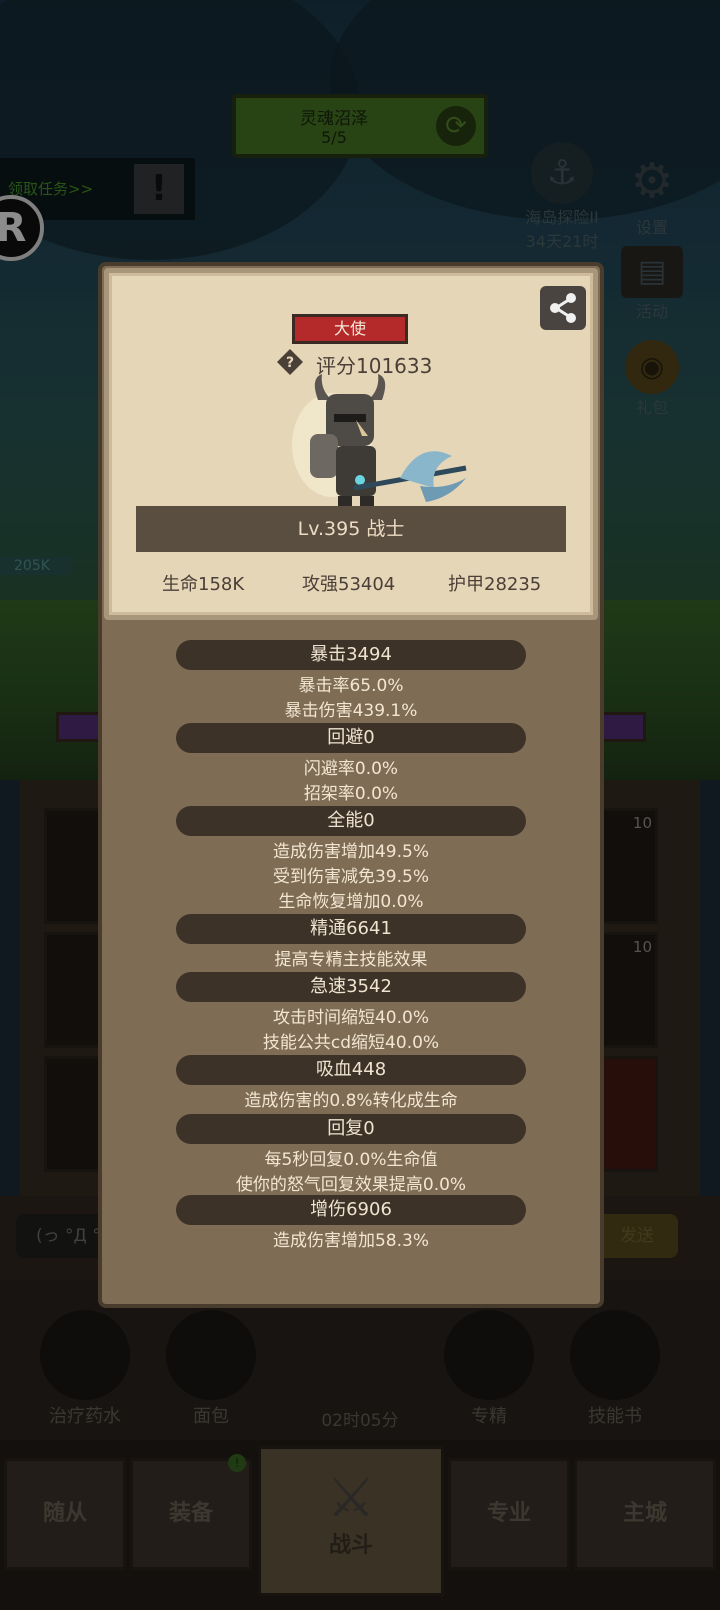 This screenshot has height=1610, width=720. What do you see at coordinates (351, 1210) in the screenshot?
I see `stat-damage-bonus-header: 增伤6906` at bounding box center [351, 1210].